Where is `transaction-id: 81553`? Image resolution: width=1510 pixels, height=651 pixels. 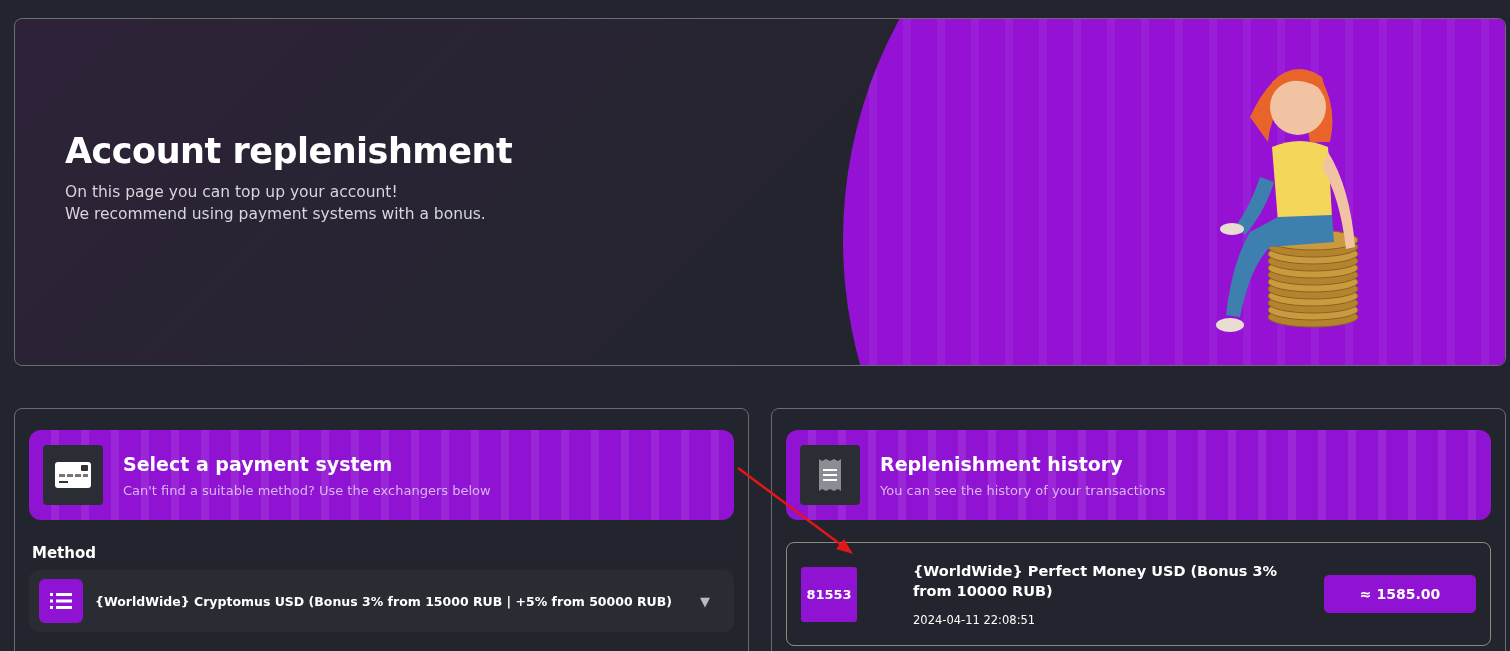 transaction-id: 81553 is located at coordinates (829, 594).